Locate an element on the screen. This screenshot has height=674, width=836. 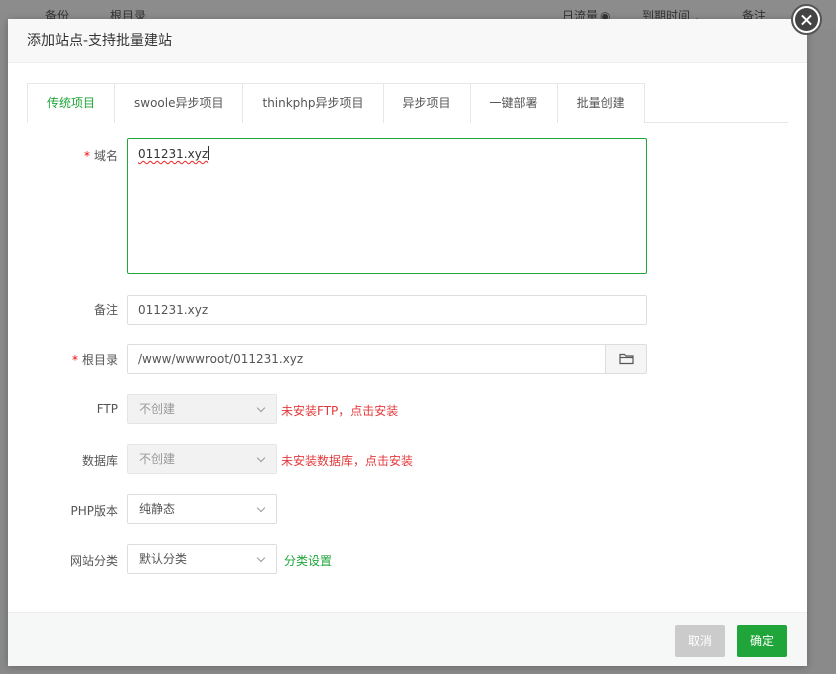
root-label: * 根目录 is located at coordinates (94, 360).